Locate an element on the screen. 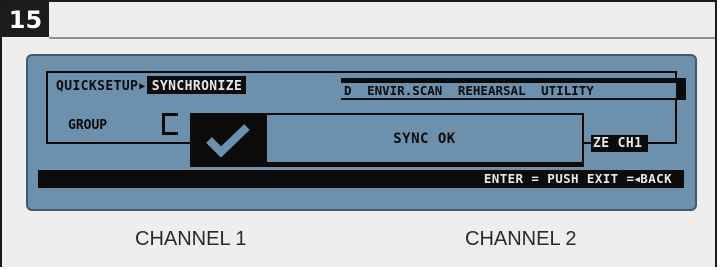  group-label: GROUP is located at coordinates (88, 125).